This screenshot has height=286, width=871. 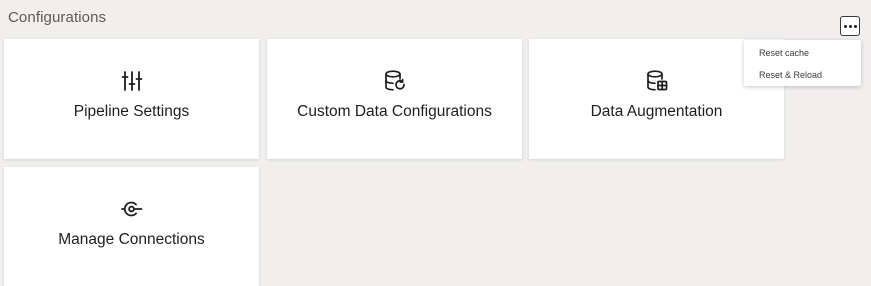 What do you see at coordinates (131, 81) in the screenshot?
I see `sliders-icon` at bounding box center [131, 81].